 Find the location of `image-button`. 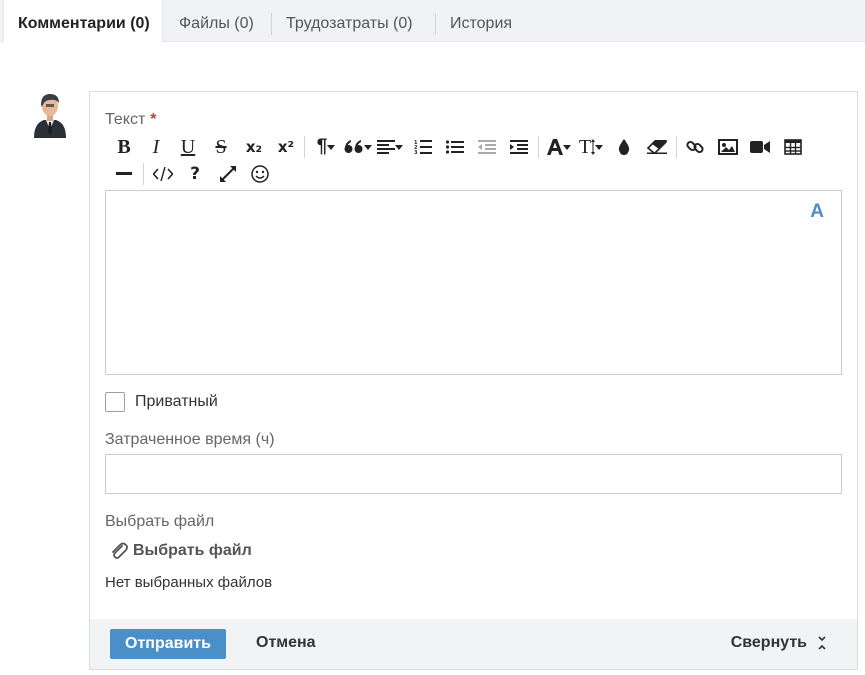

image-button is located at coordinates (728, 147).